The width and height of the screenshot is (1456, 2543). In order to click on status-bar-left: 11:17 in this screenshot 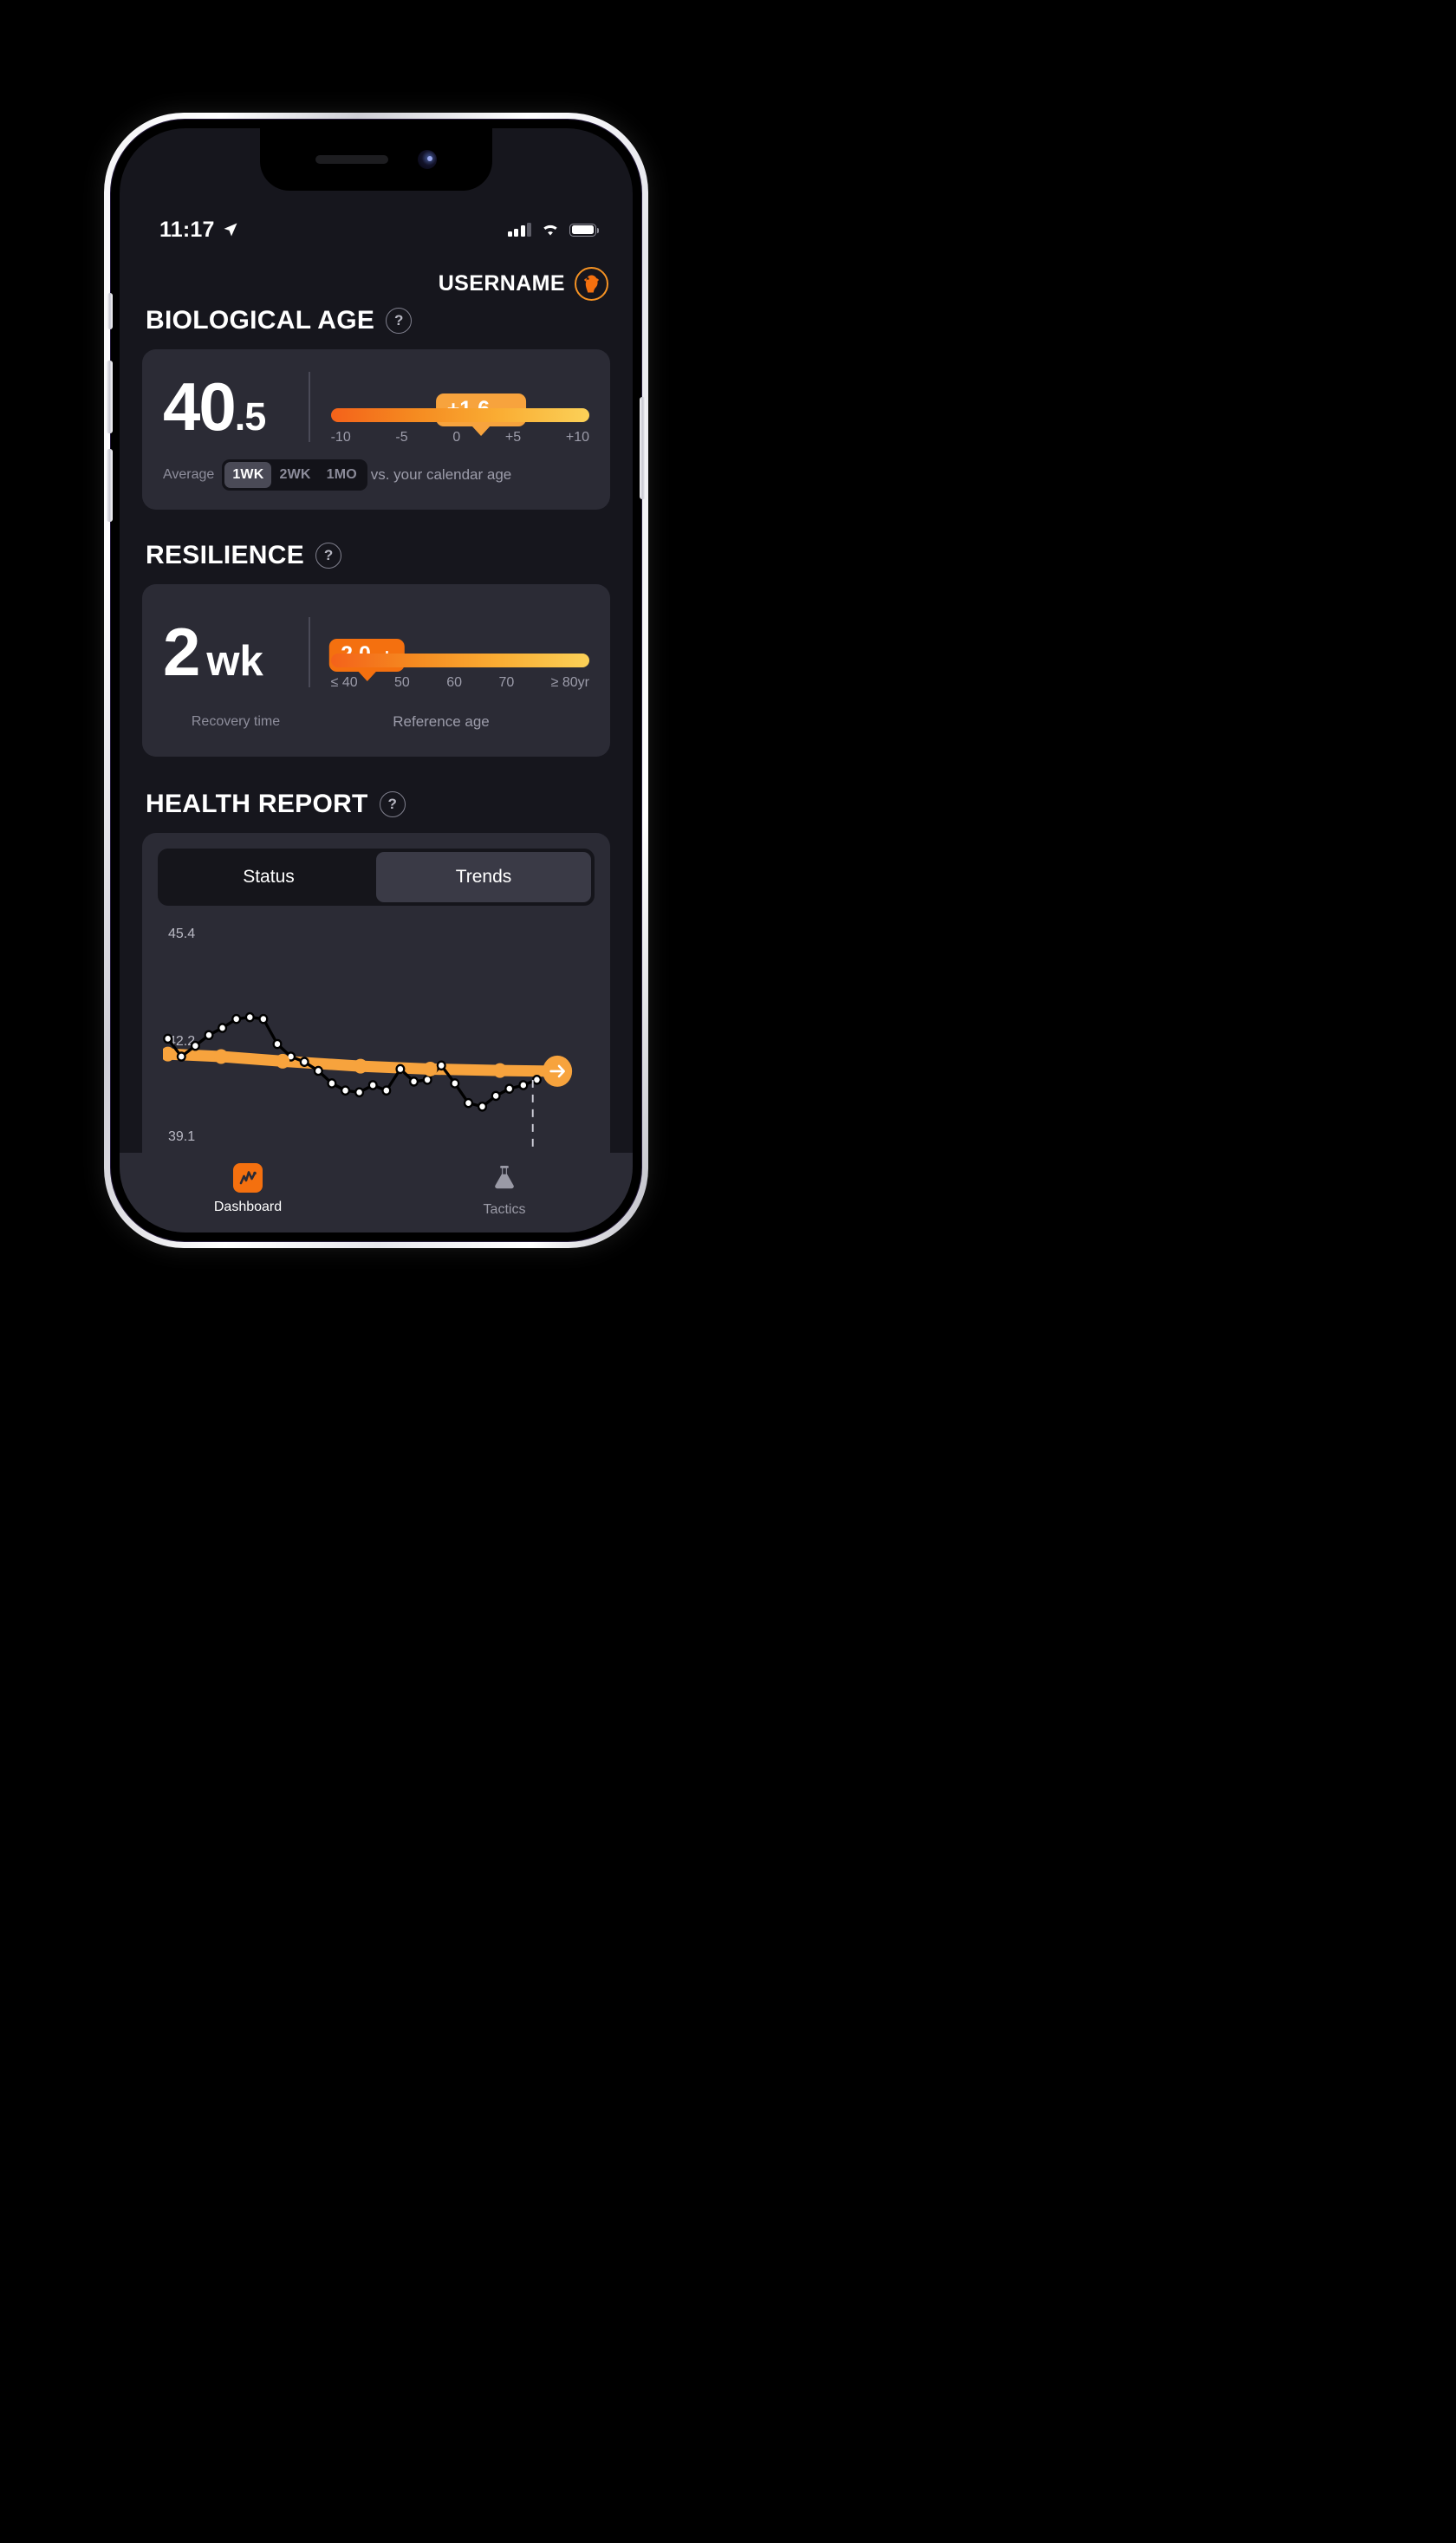, I will do `click(199, 230)`.